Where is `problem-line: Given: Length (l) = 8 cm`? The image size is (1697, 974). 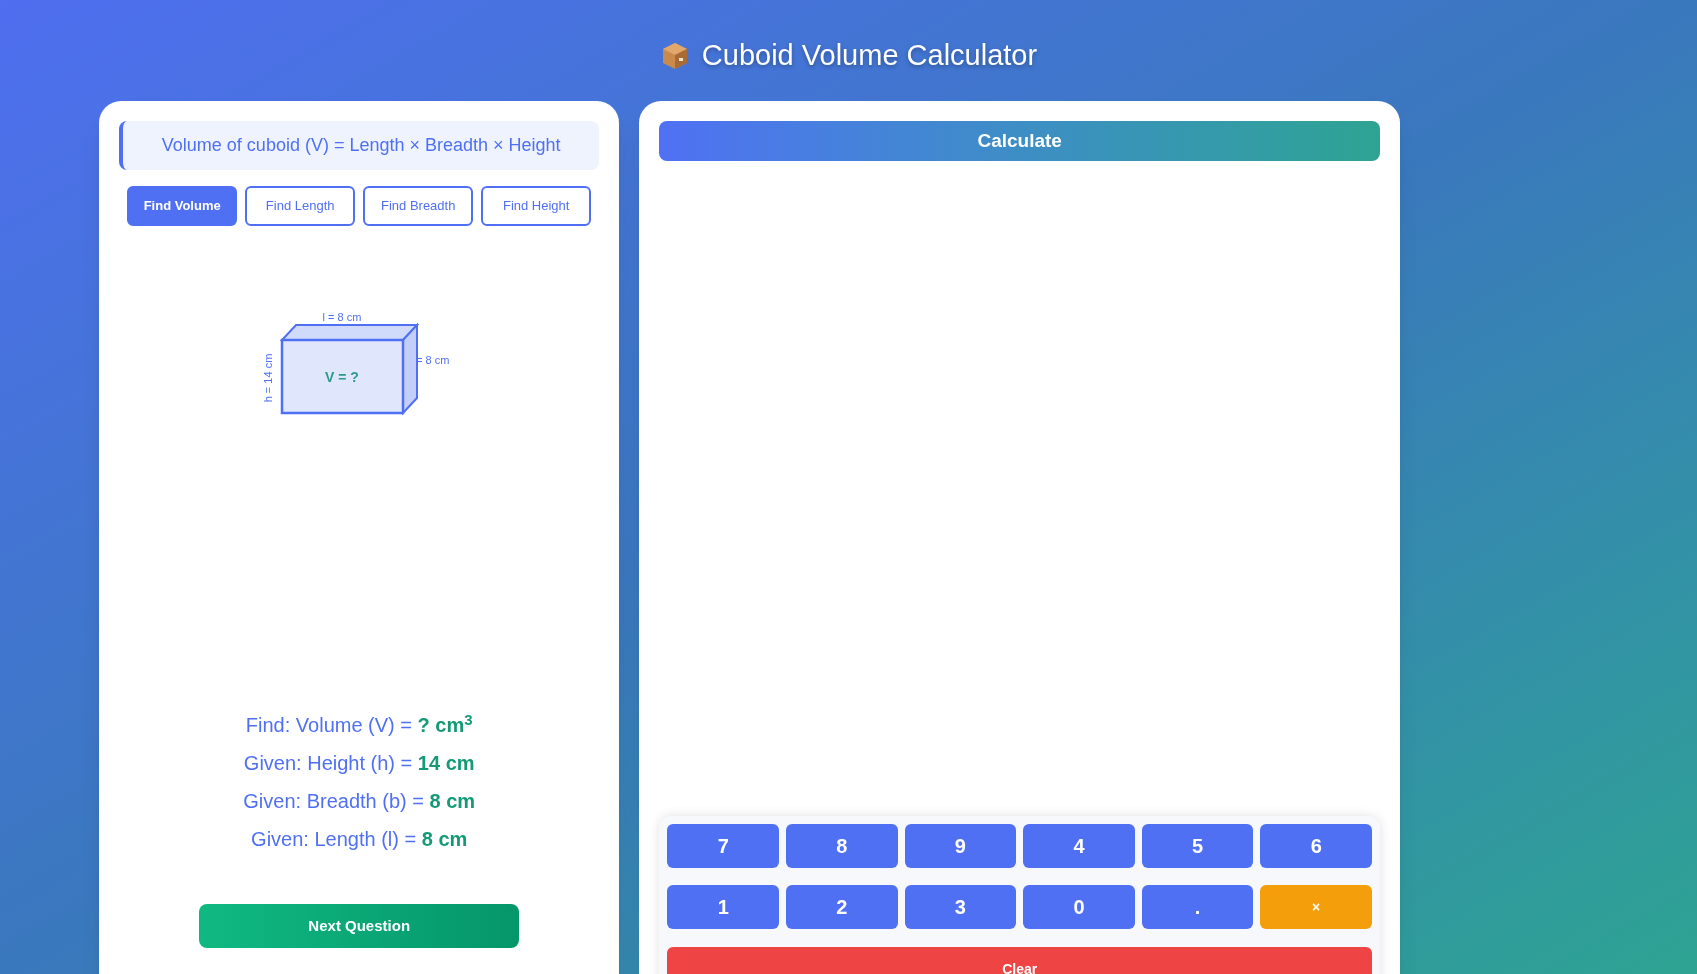
problem-line: Given: Length (l) = 8 cm is located at coordinates (359, 839).